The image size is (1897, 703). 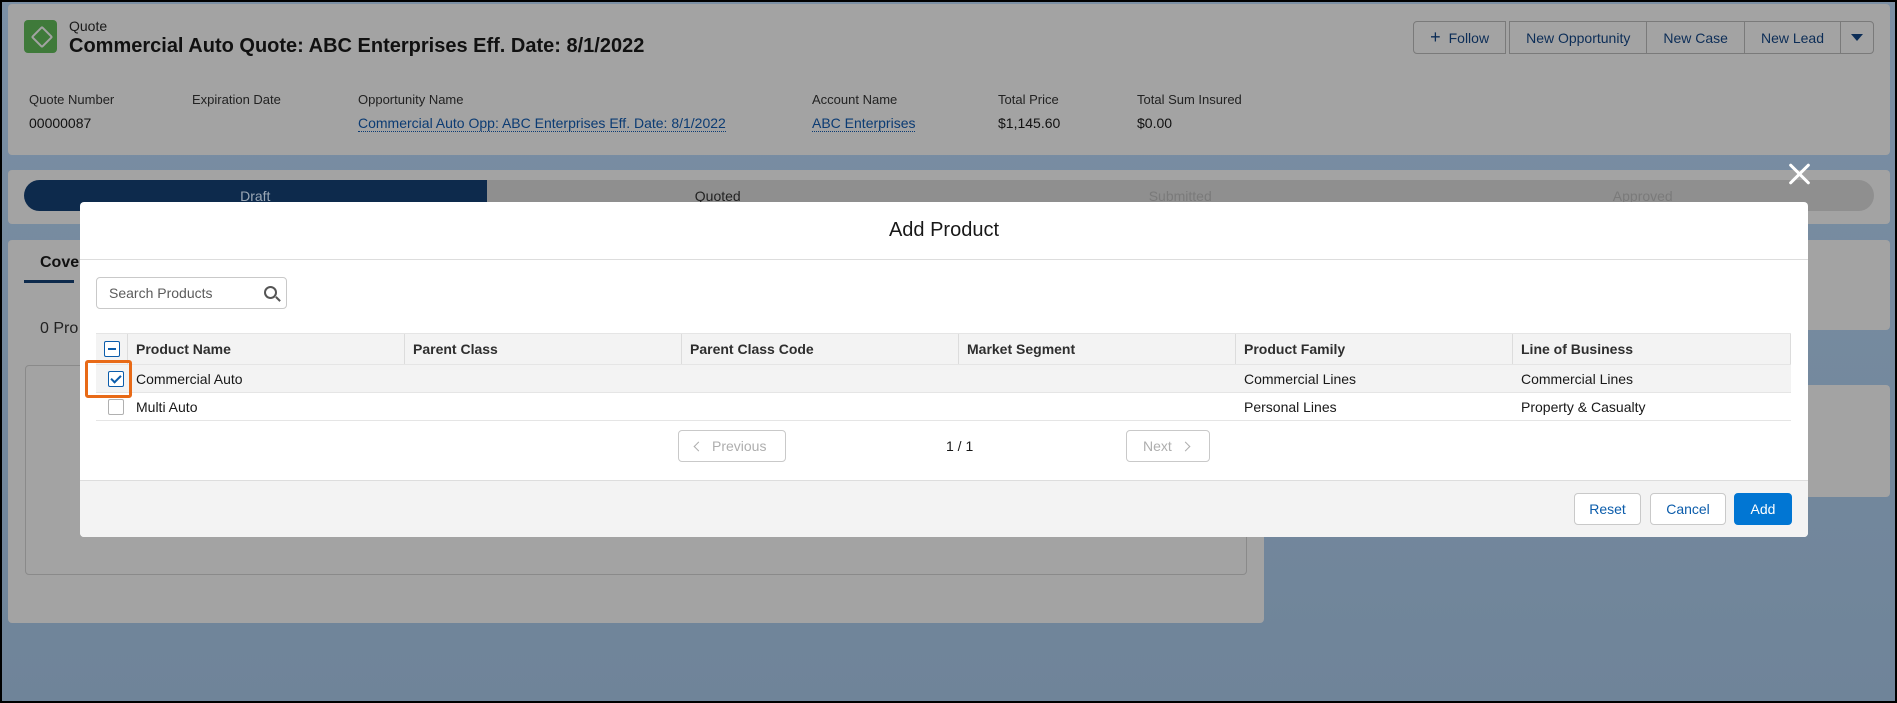 What do you see at coordinates (820, 349) in the screenshot?
I see `column-header-parent-class-code: Parent Class Code` at bounding box center [820, 349].